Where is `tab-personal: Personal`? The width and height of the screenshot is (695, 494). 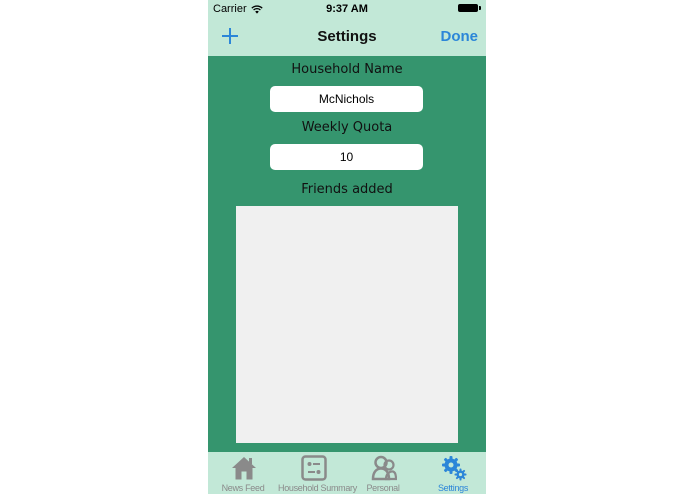 tab-personal: Personal is located at coordinates (383, 473).